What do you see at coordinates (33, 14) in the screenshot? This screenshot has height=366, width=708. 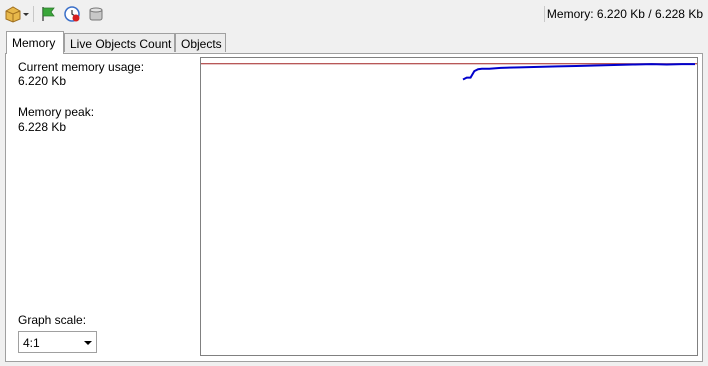 I see `toolbar-separator` at bounding box center [33, 14].